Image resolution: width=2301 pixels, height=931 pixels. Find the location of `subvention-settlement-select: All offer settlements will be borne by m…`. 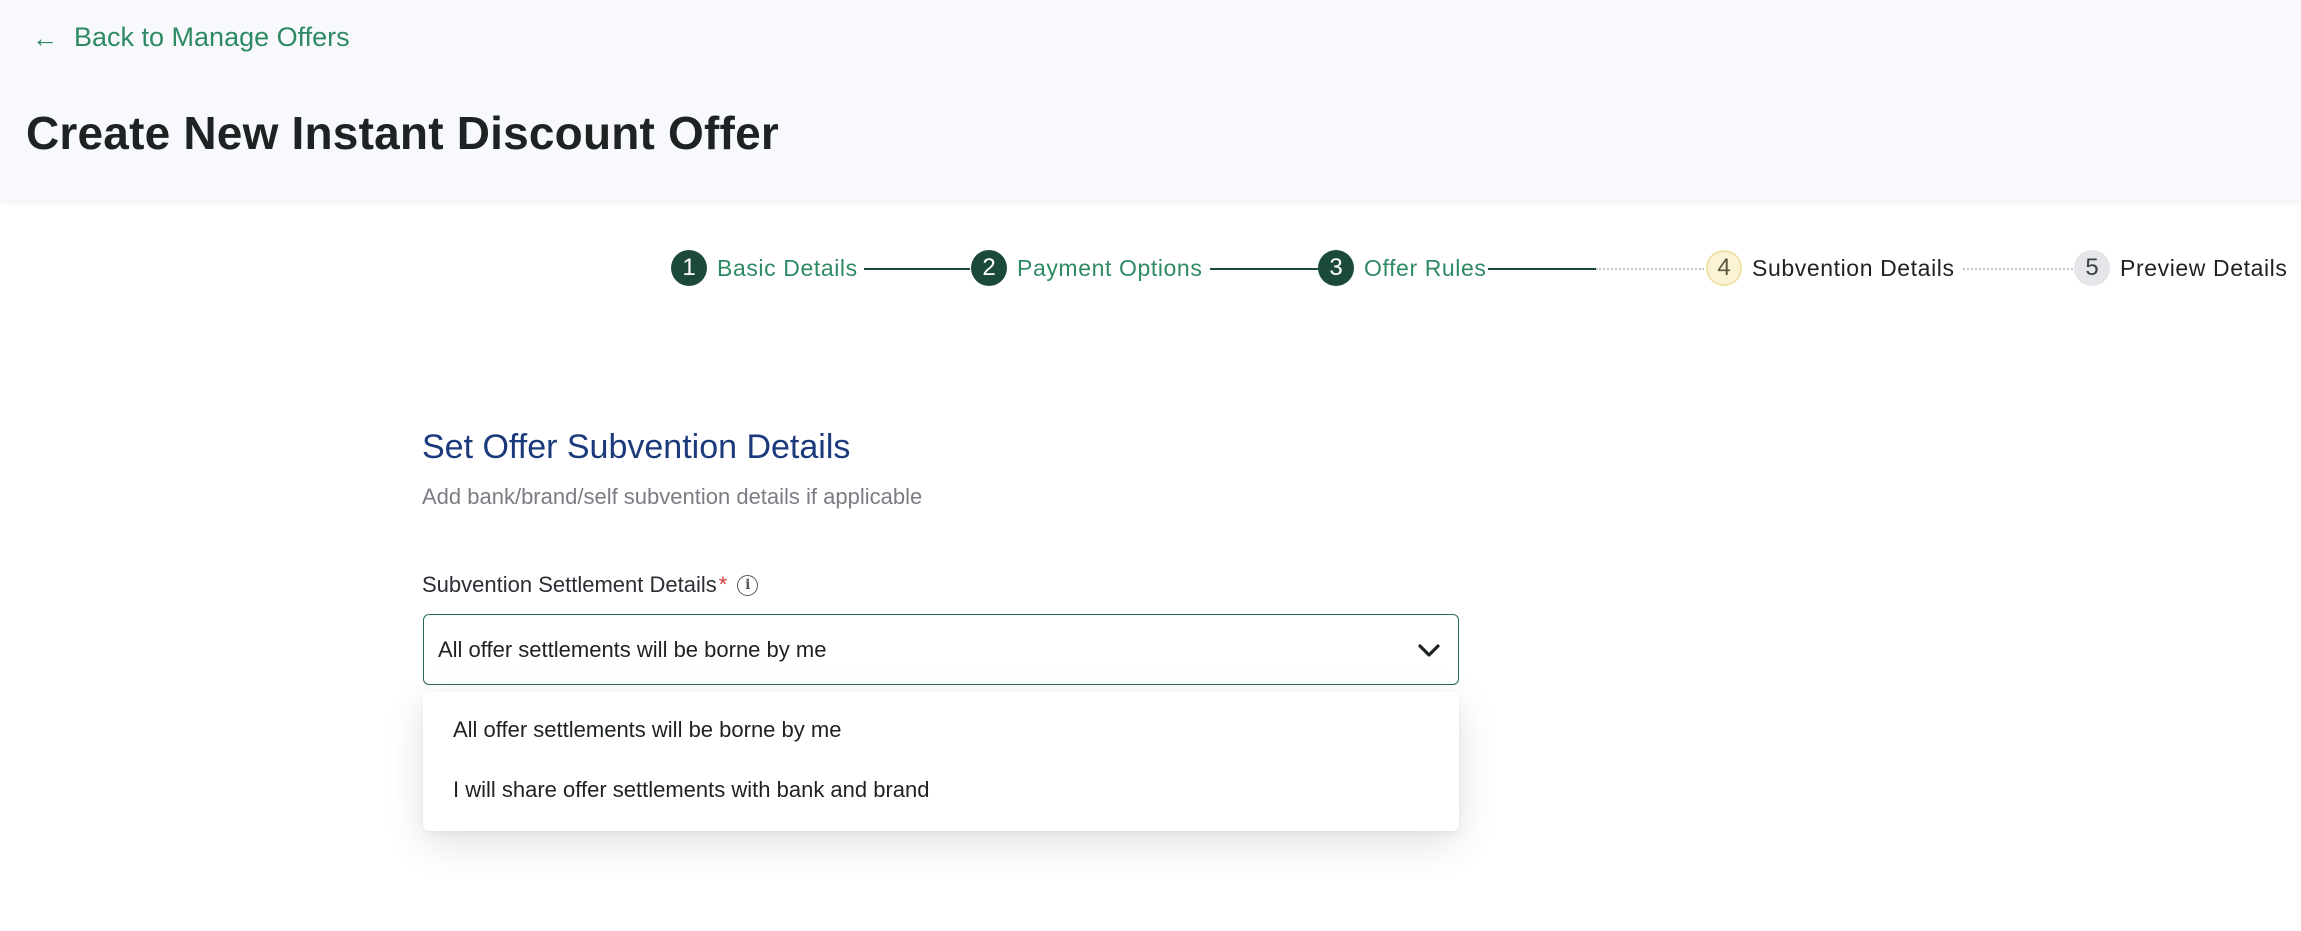

subvention-settlement-select: All offer settlements will be borne by m… is located at coordinates (941, 649).